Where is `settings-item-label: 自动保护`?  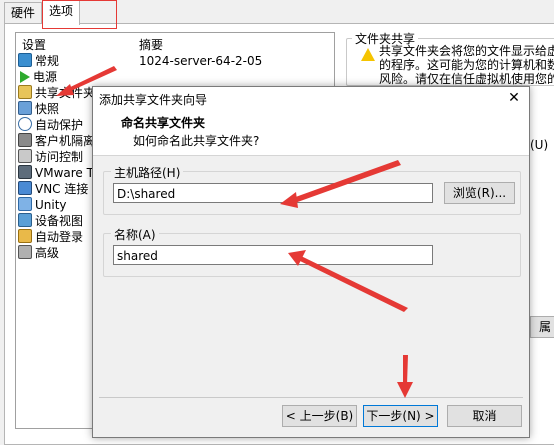 settings-item-label: 自动保护 is located at coordinates (59, 125).